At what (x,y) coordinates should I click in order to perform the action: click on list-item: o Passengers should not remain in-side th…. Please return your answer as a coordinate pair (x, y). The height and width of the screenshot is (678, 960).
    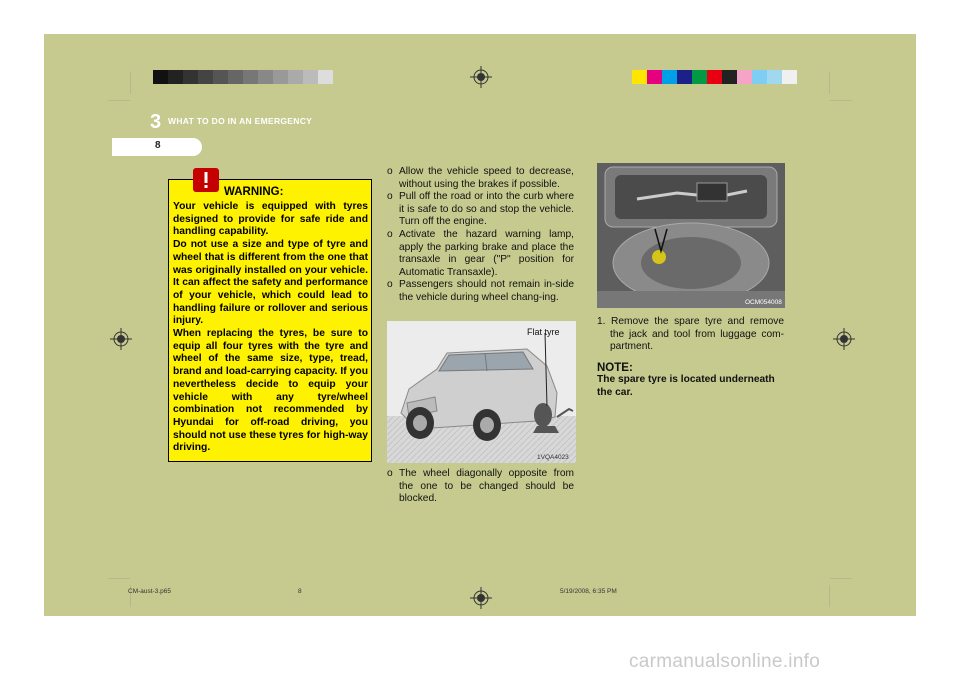
    Looking at the image, I should click on (480, 291).